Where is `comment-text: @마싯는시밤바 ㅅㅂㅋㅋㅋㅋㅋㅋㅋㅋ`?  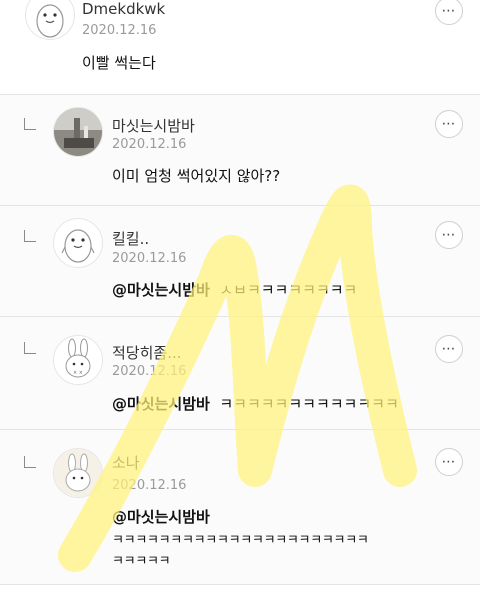 comment-text: @마싯는시밤바 ㅅㅂㅋㅋㅋㅋㅋㅋㅋㅋ is located at coordinates (234, 289).